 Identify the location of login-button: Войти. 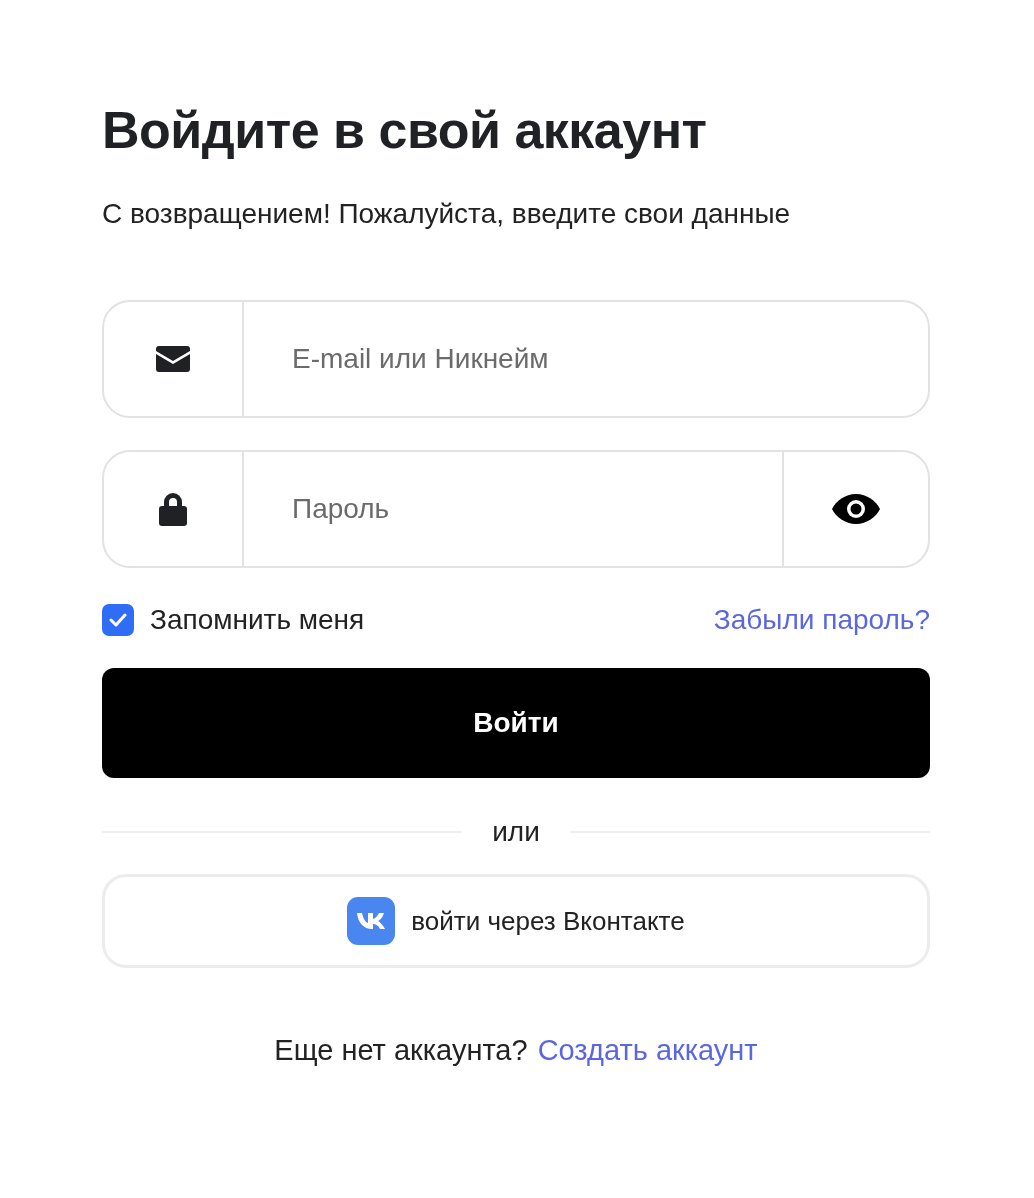
(516, 723).